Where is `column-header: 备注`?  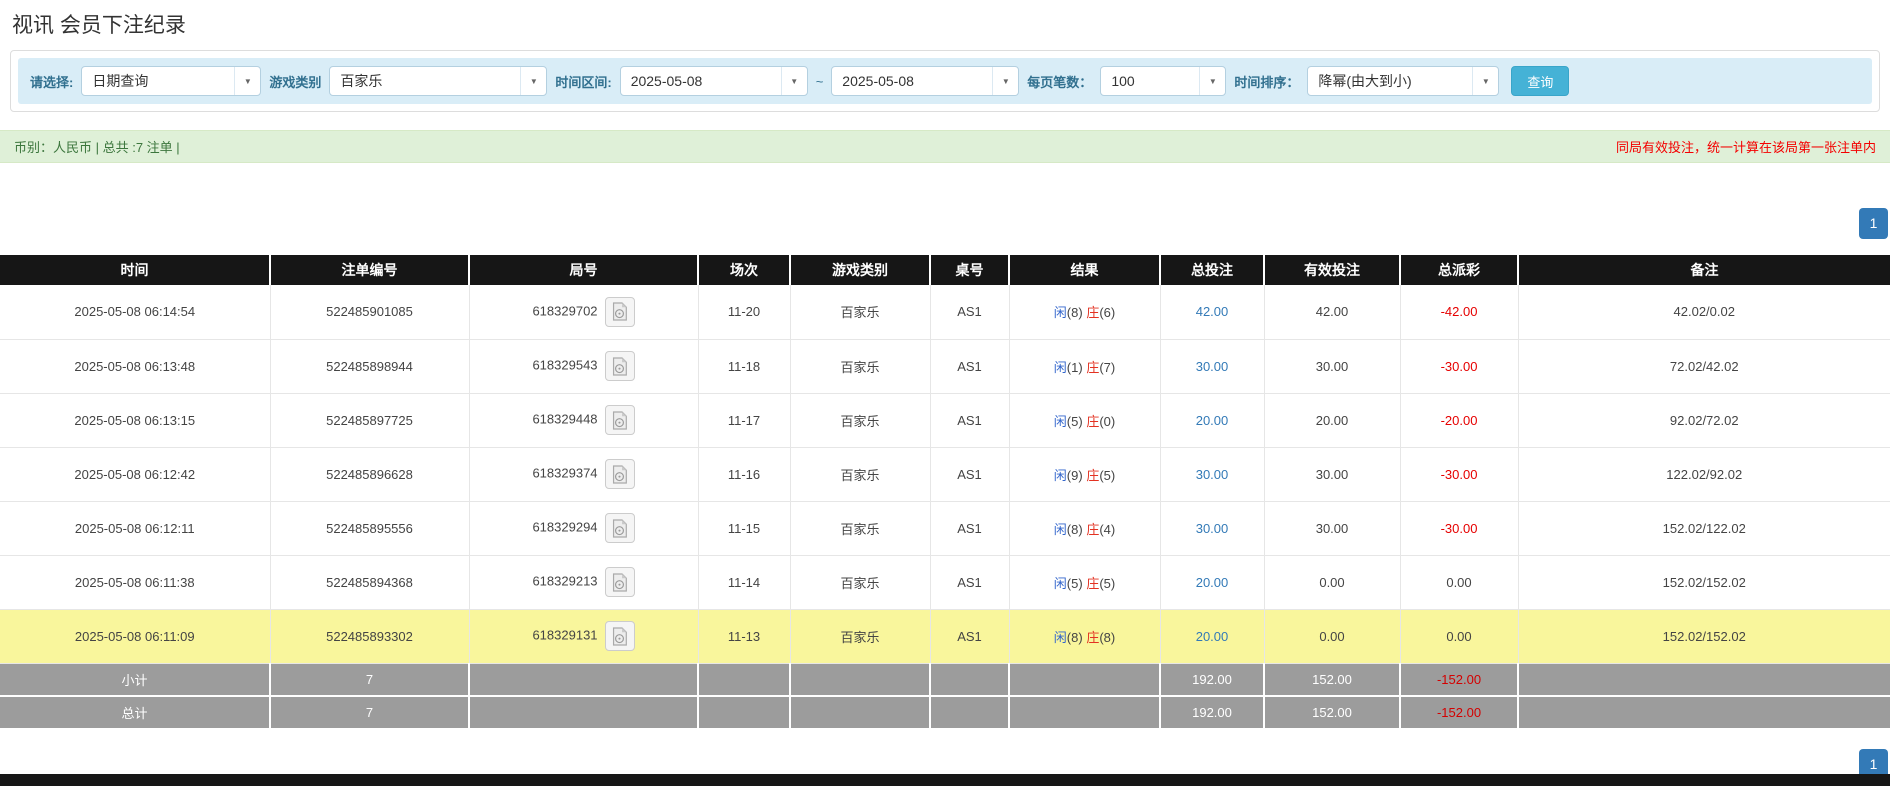
column-header: 备注 is located at coordinates (1704, 270).